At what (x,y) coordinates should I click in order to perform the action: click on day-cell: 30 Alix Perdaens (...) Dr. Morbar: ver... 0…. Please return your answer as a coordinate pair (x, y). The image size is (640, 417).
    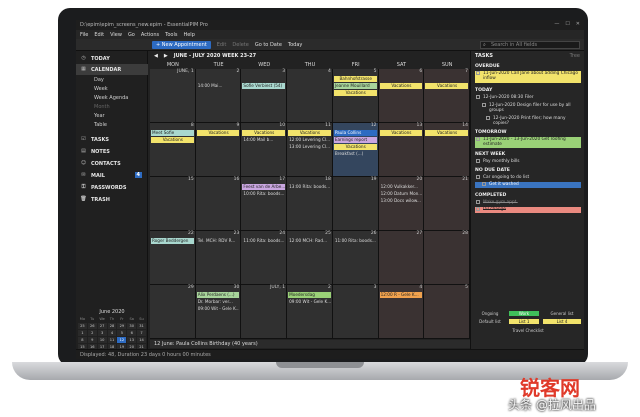
    Looking at the image, I should click on (218, 312).